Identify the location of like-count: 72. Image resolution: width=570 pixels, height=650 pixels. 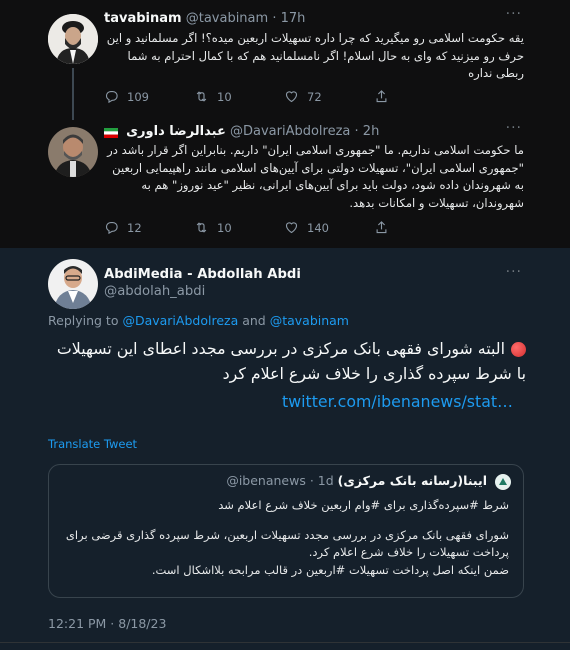
(314, 96).